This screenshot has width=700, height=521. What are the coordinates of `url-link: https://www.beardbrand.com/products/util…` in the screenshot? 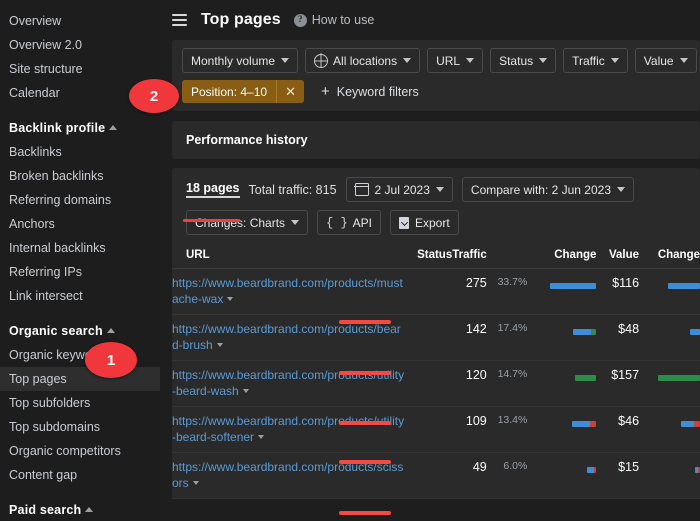 It's located at (289, 429).